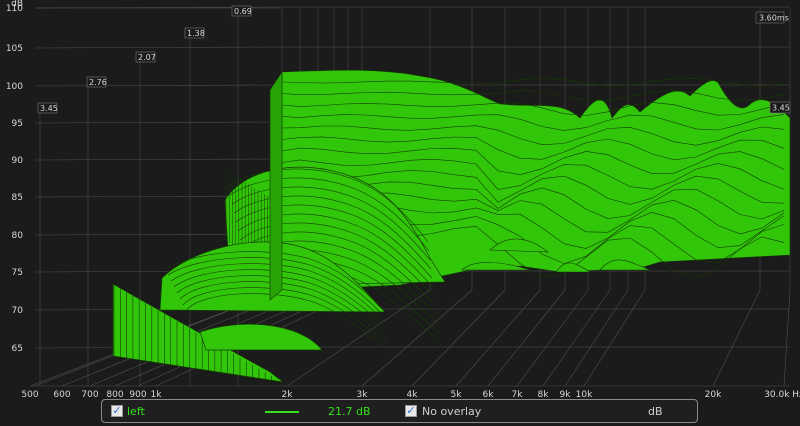 The height and width of the screenshot is (426, 800). Describe the element at coordinates (14, 87) in the screenshot. I see `y-tick-label: 100` at that location.